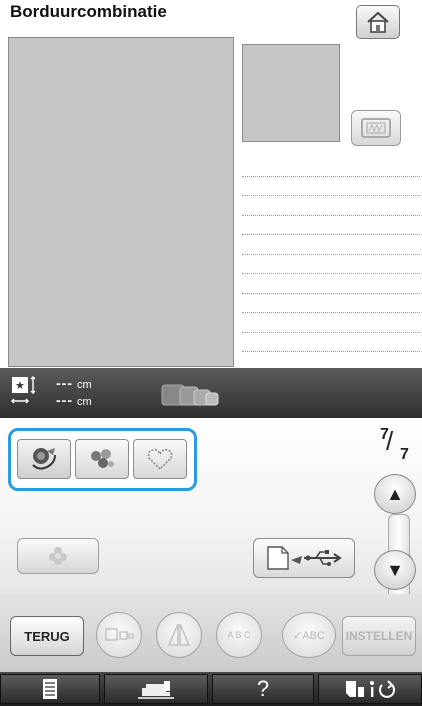  What do you see at coordinates (74, 400) in the screenshot?
I see `width-readout: --- cm` at bounding box center [74, 400].